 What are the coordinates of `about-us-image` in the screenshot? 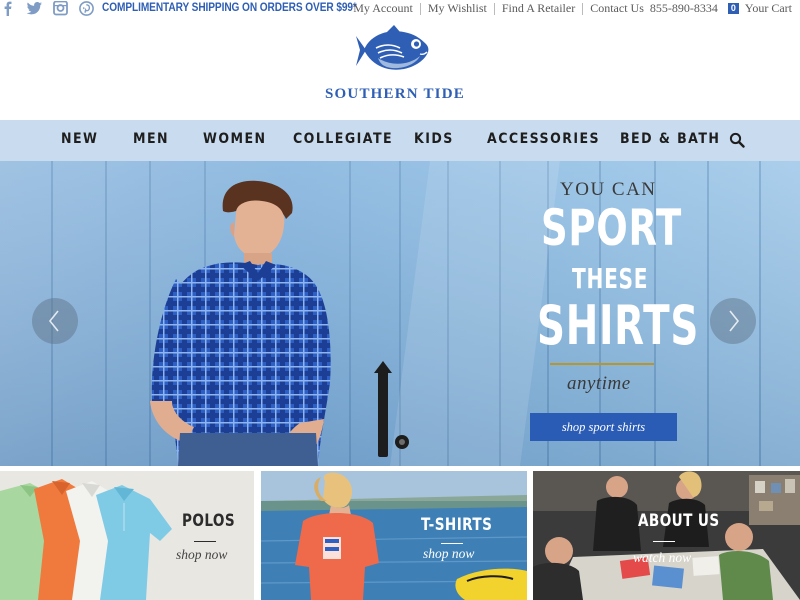 It's located at (666, 535).